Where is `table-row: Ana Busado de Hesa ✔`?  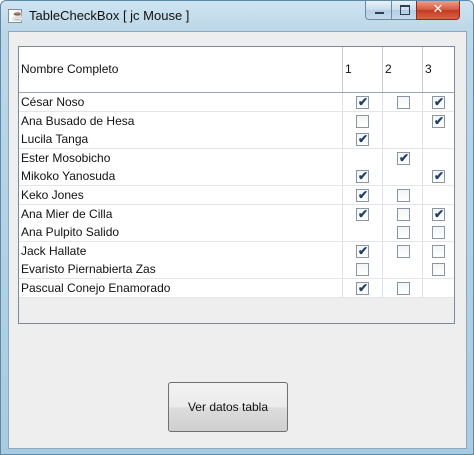
table-row: Ana Busado de Hesa ✔ is located at coordinates (236, 121).